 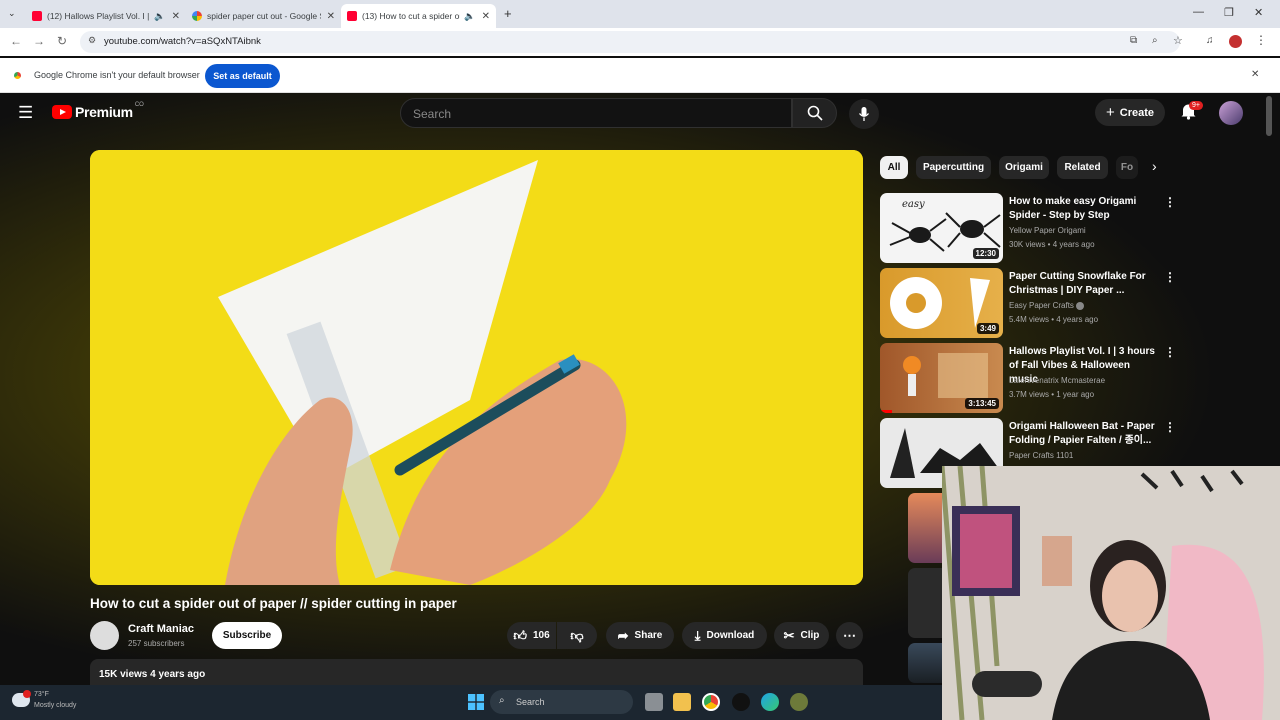 I want to click on recommendation-channel-row: Easy Paper Crafts, so click(x=1047, y=305).